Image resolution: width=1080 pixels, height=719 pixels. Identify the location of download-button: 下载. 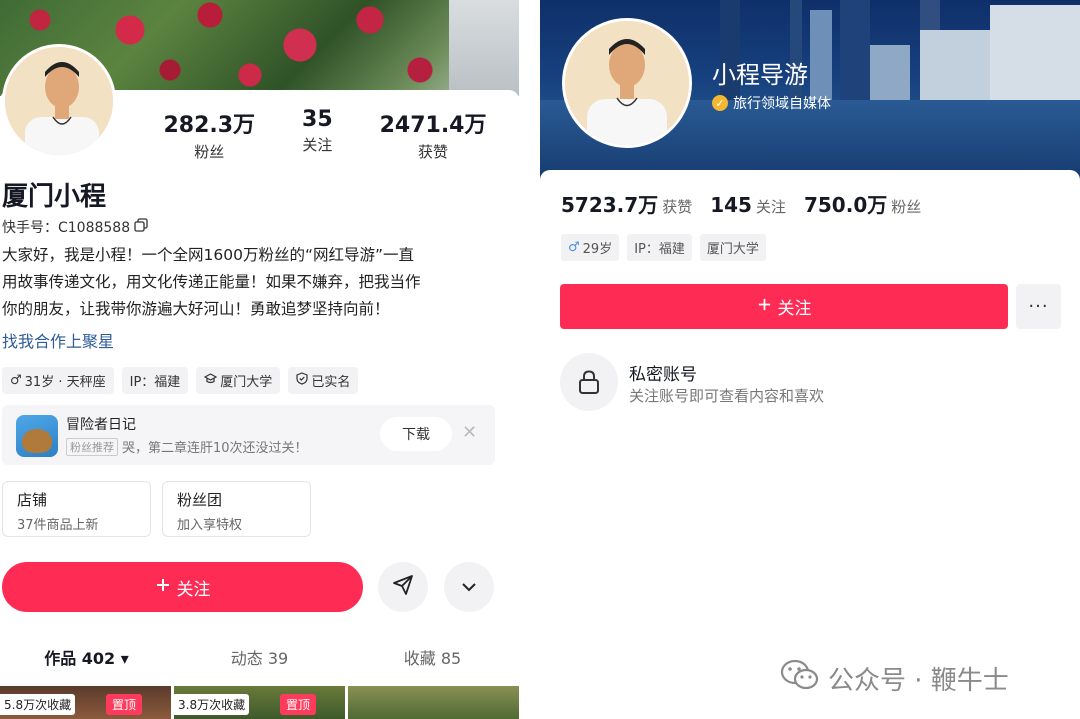
(416, 434).